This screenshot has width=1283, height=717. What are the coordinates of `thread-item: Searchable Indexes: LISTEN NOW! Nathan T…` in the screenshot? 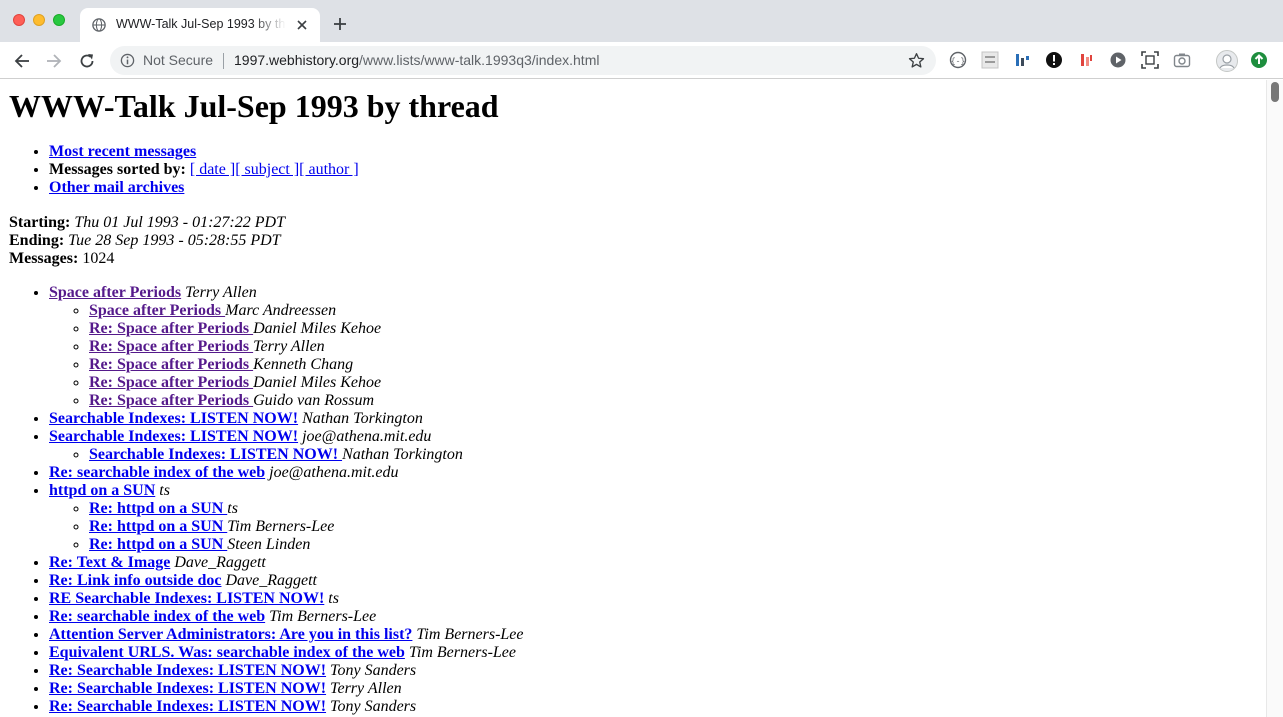 It's located at (654, 419).